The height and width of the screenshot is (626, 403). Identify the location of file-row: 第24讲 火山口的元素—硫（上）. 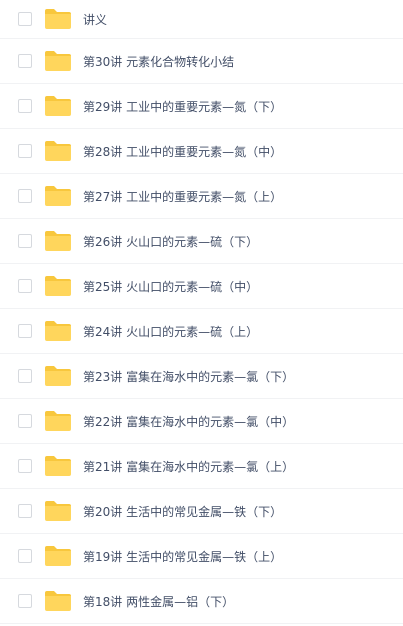
(201, 331).